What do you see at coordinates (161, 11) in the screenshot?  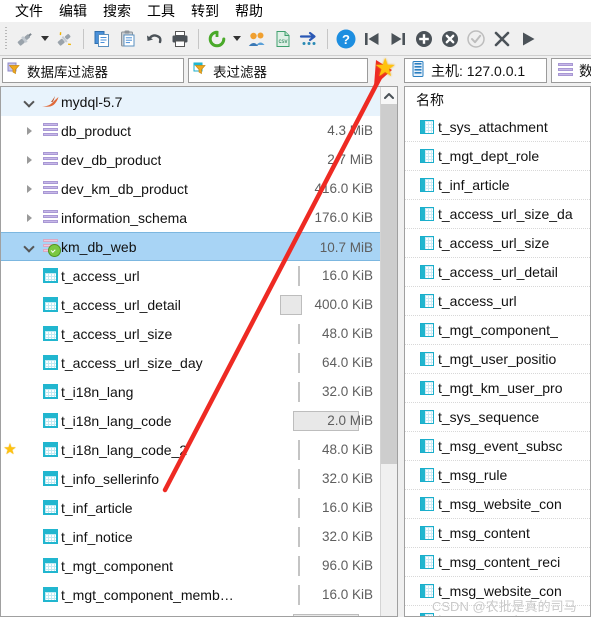 I see `menu-tools: 工具` at bounding box center [161, 11].